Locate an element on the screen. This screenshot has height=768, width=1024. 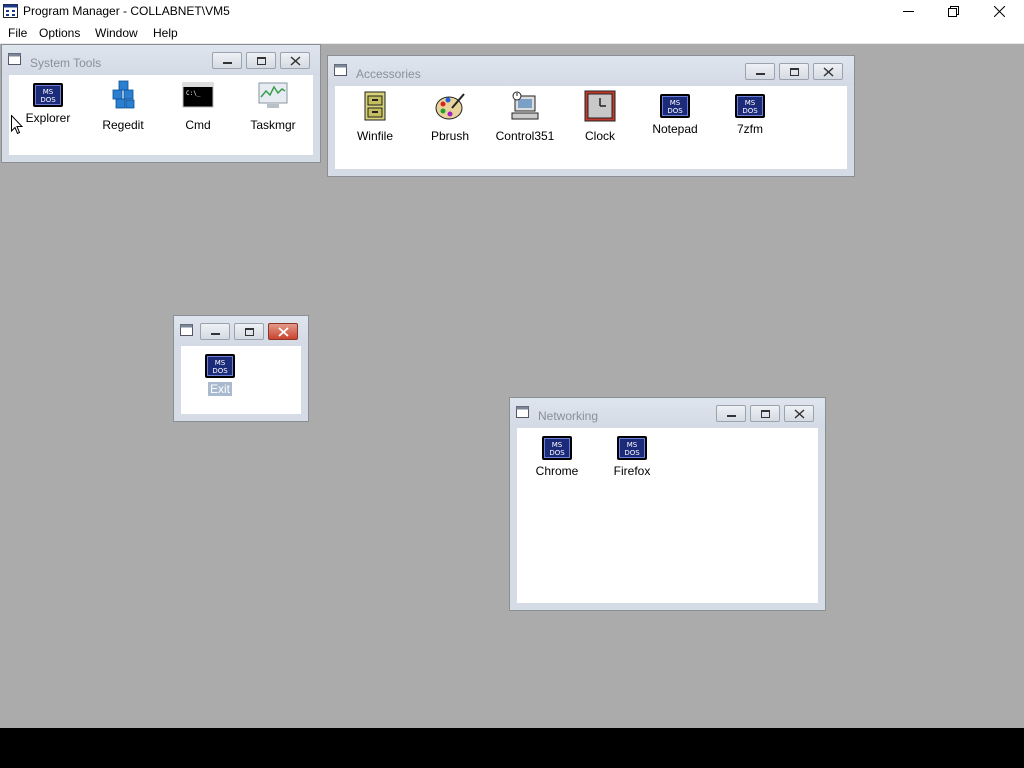
svg-text: C:\_ is located at coordinates (193, 93).